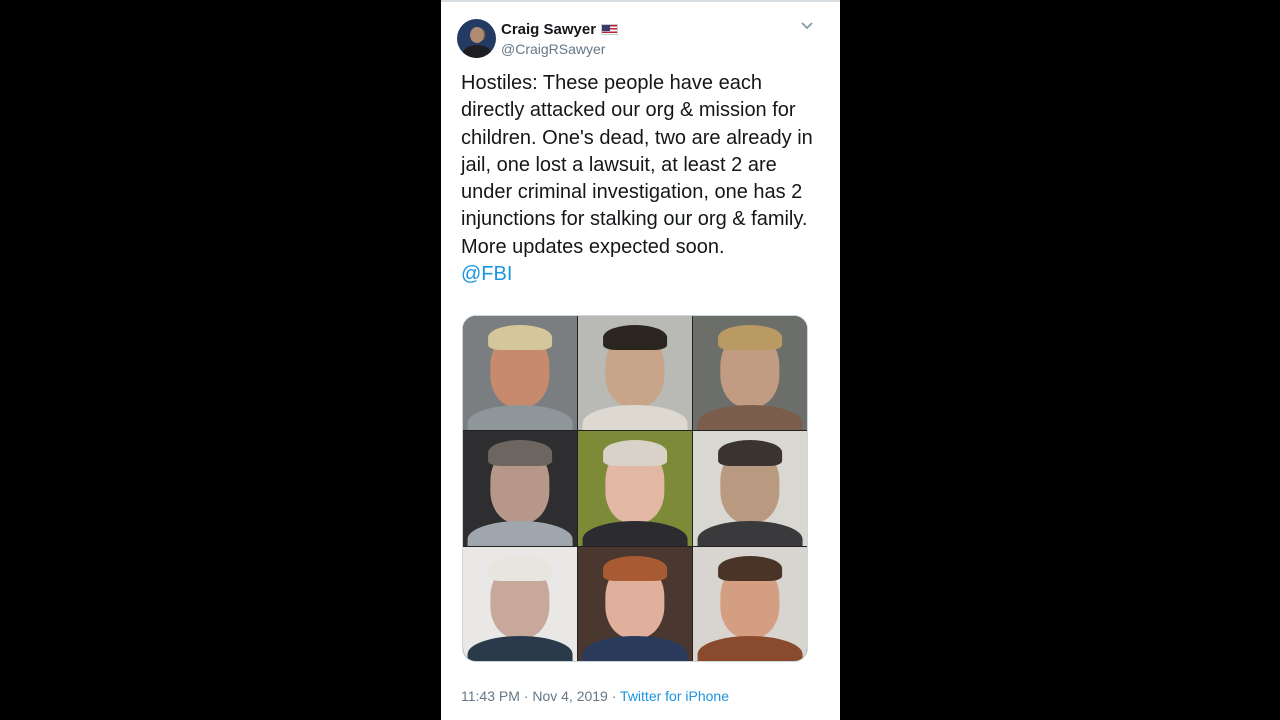 The image size is (1280, 720). What do you see at coordinates (477, 51) in the screenshot?
I see `avatar-shoulders` at bounding box center [477, 51].